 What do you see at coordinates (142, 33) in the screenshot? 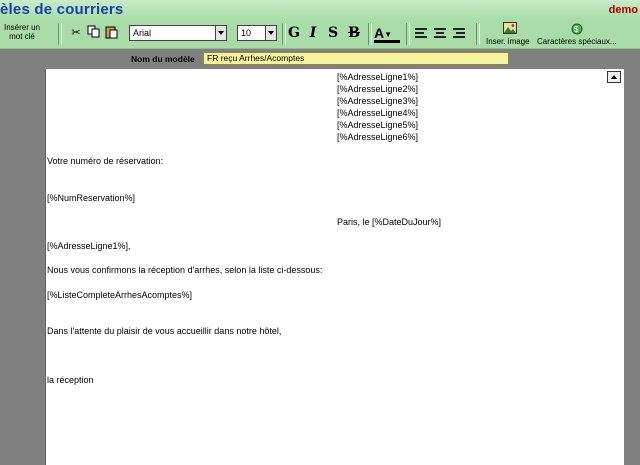
I see `font-value: Arial` at bounding box center [142, 33].